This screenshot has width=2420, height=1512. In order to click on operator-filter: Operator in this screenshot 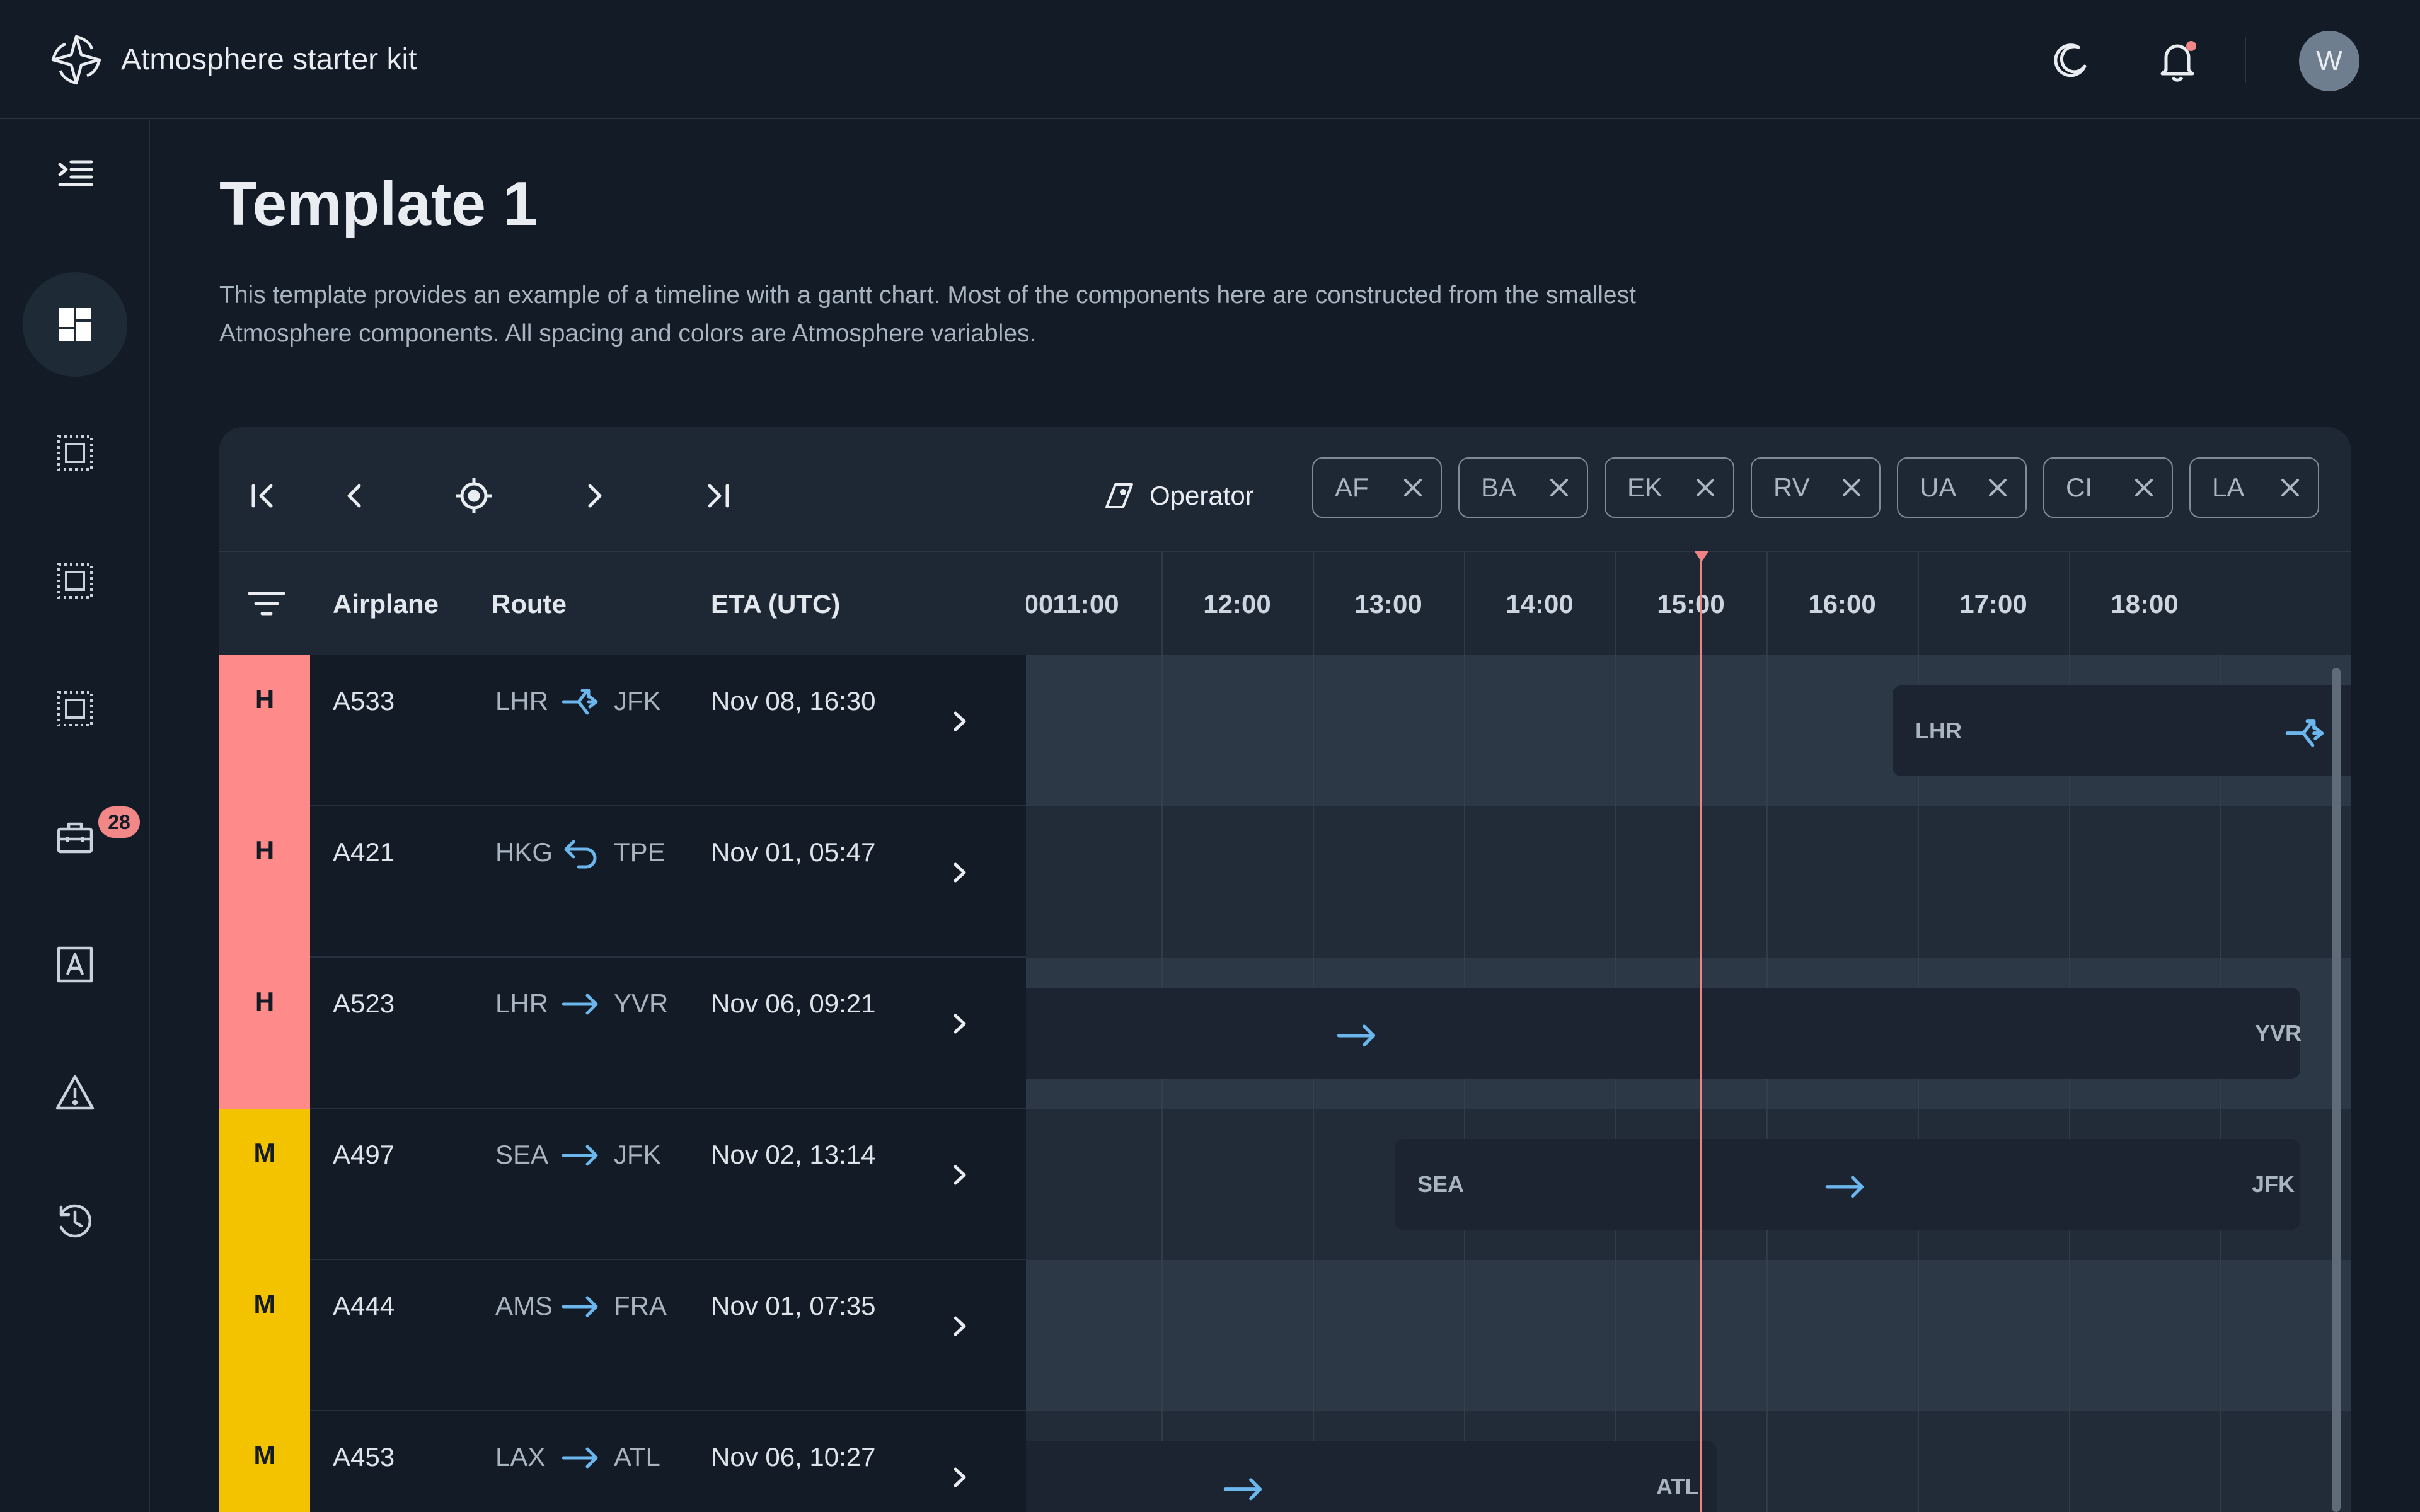, I will do `click(1179, 495)`.